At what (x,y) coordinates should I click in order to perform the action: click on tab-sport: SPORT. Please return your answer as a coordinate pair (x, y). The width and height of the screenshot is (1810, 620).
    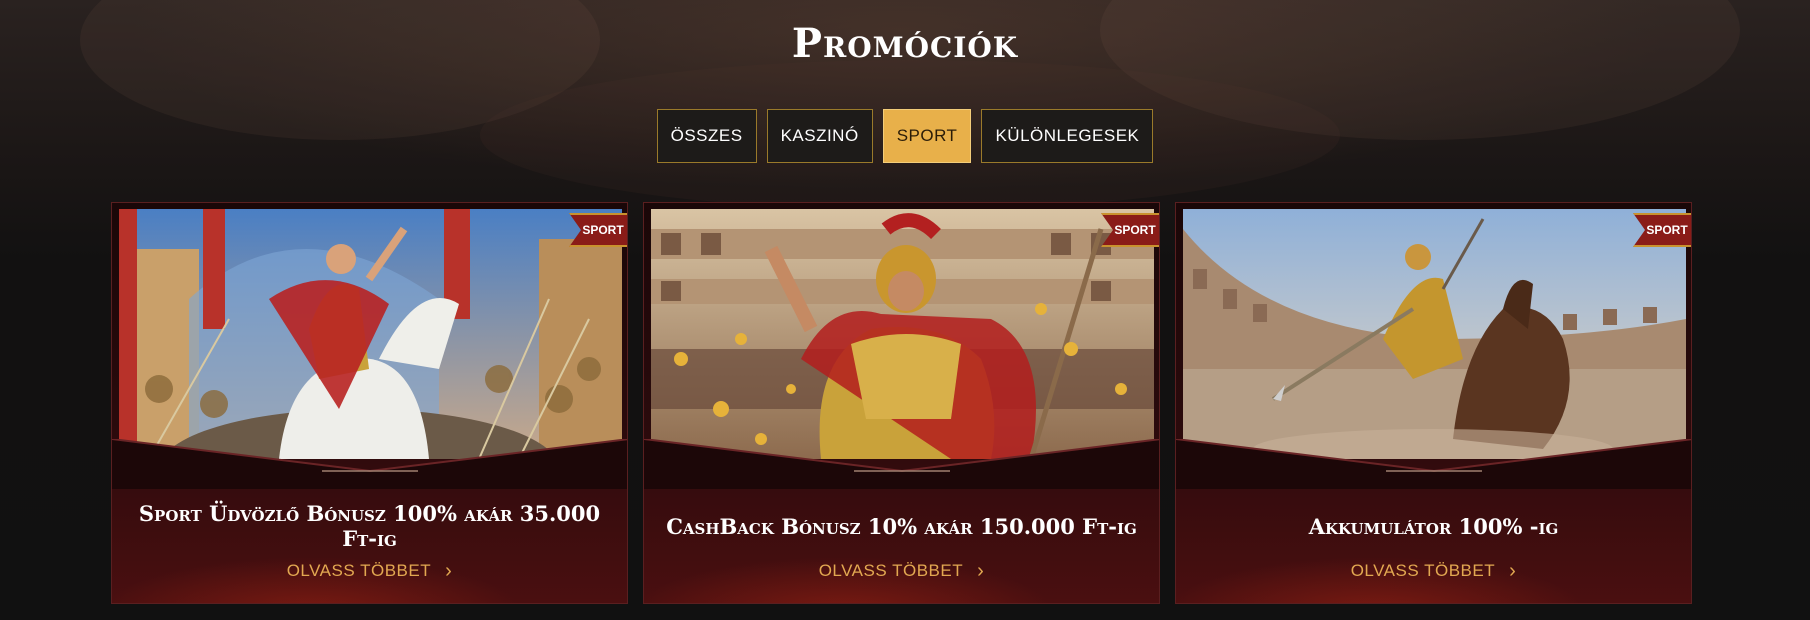
    Looking at the image, I should click on (927, 136).